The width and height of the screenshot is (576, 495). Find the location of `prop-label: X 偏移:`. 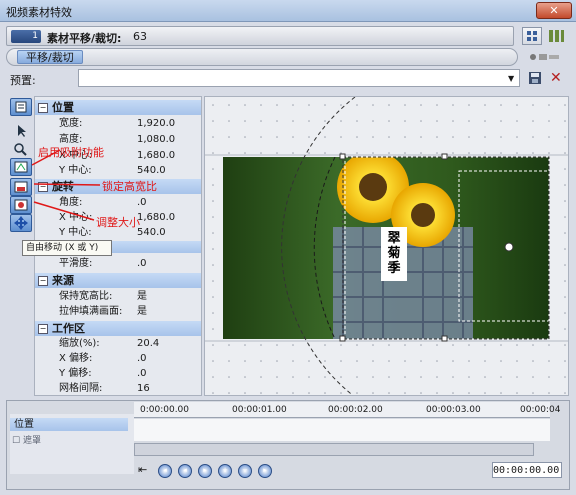

prop-label: X 偏移: is located at coordinates (76, 358).